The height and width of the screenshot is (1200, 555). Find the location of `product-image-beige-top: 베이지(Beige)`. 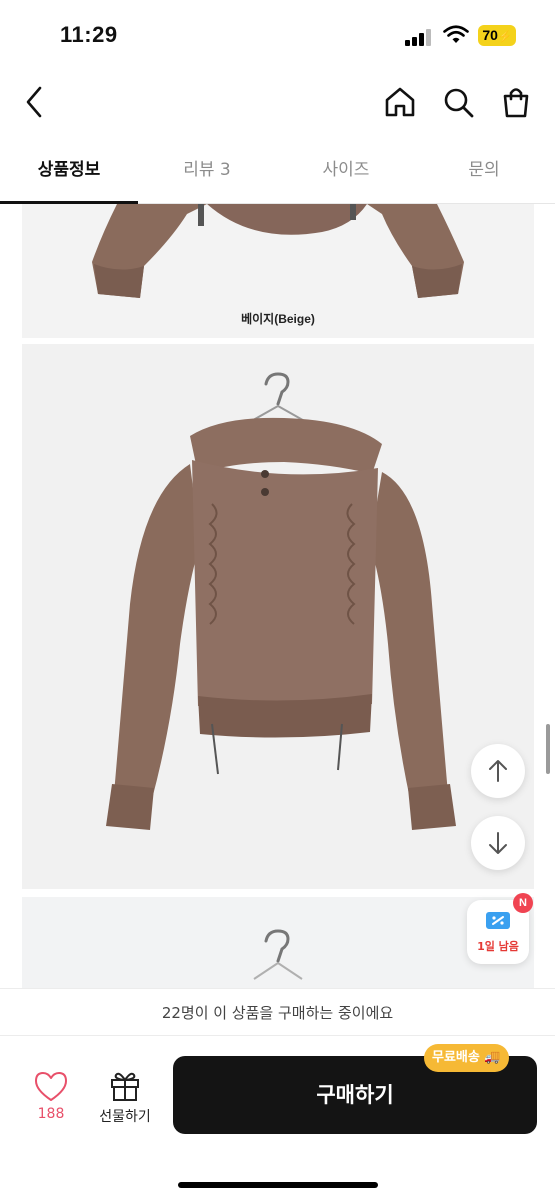

product-image-beige-top: 베이지(Beige) is located at coordinates (278, 271).